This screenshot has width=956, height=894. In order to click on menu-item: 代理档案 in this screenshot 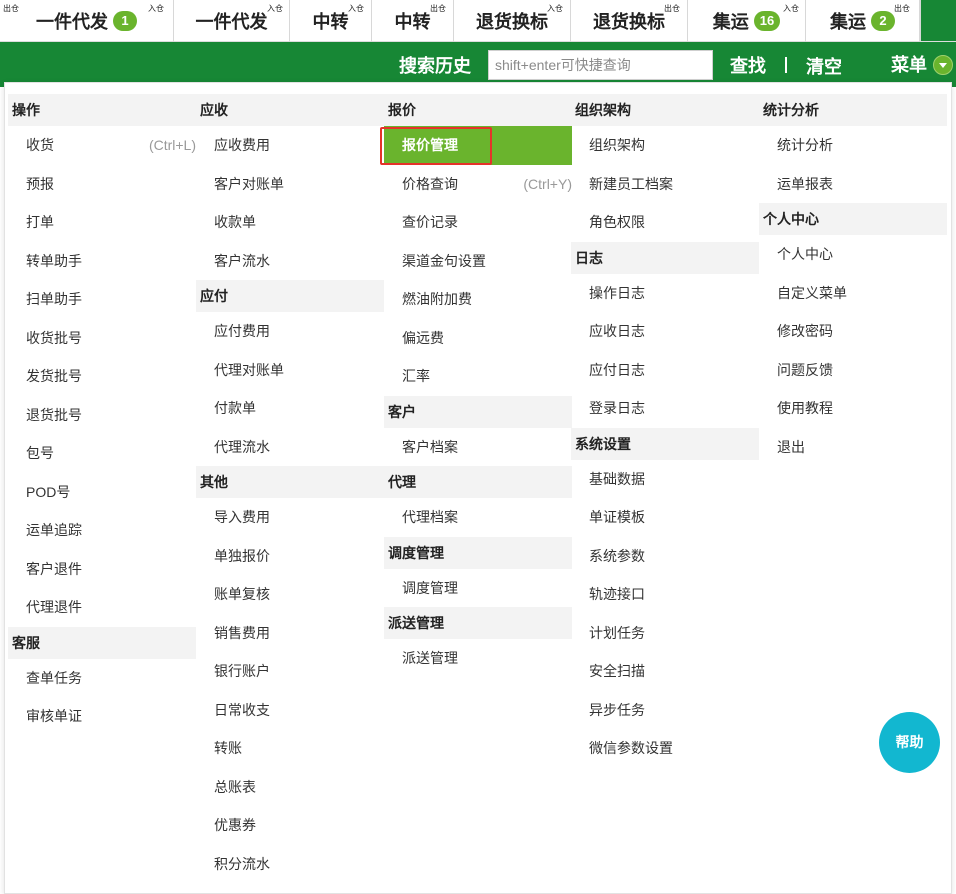, I will do `click(478, 517)`.